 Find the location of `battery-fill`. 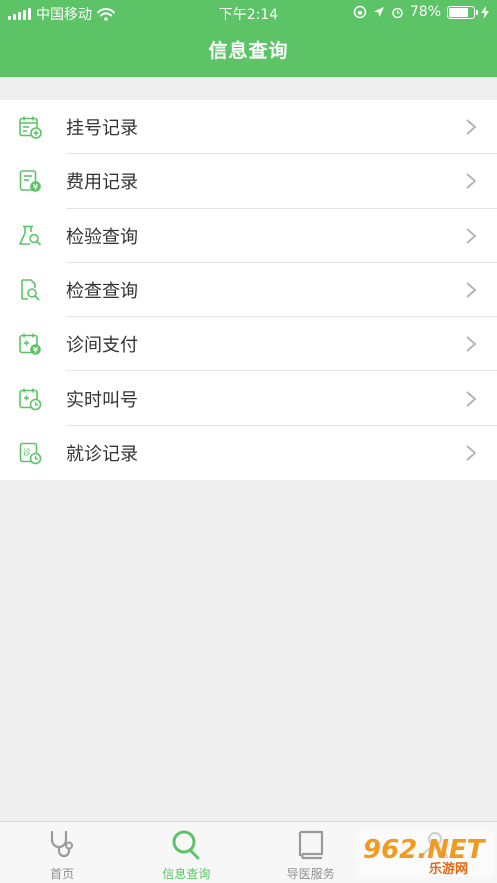

battery-fill is located at coordinates (458, 12).